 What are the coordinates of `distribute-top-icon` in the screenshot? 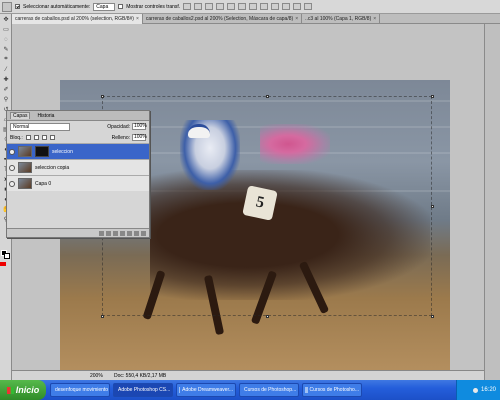 It's located at (253, 6).